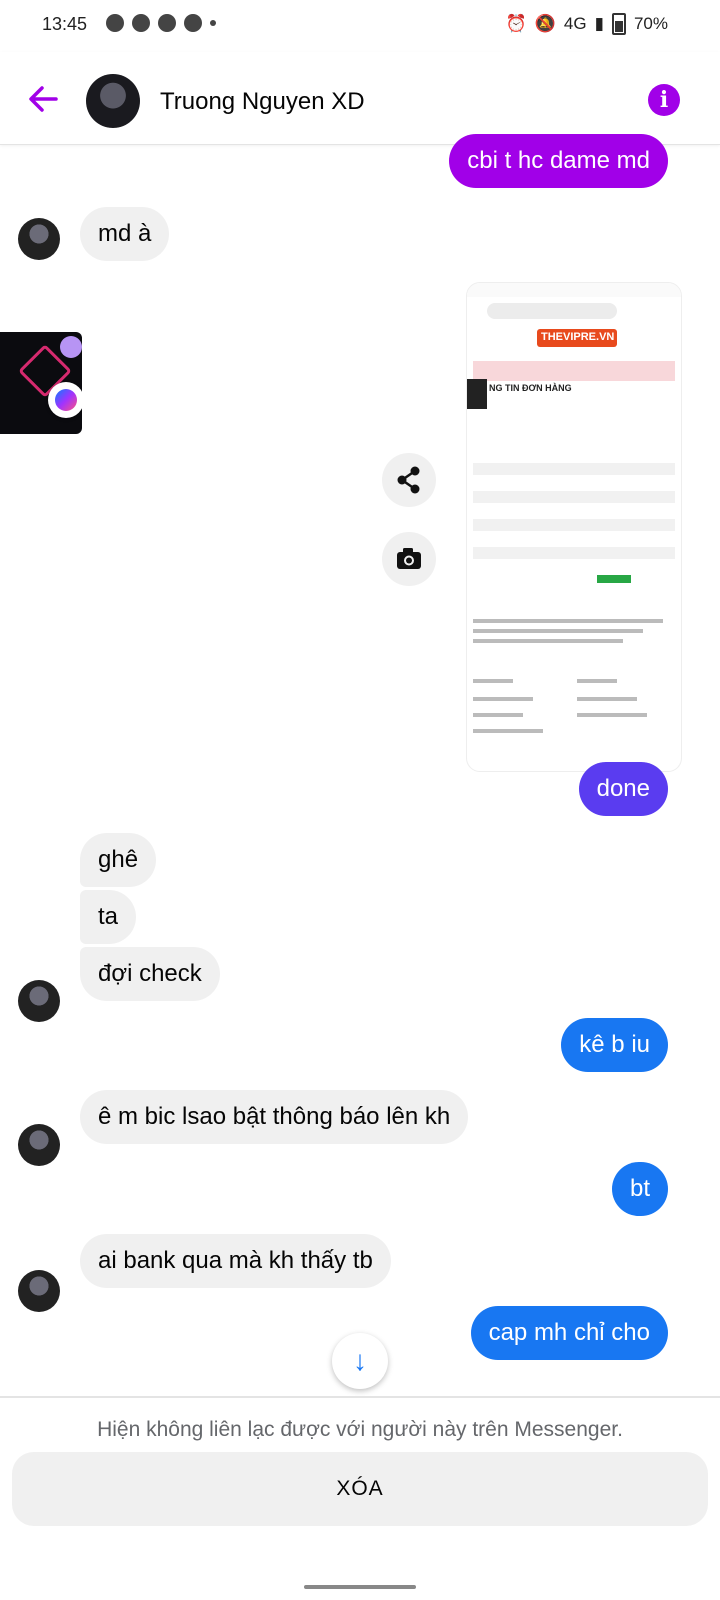 The image size is (720, 1600). Describe the element at coordinates (262, 102) in the screenshot. I see `contact-name: Truong Nguyen XD` at that location.